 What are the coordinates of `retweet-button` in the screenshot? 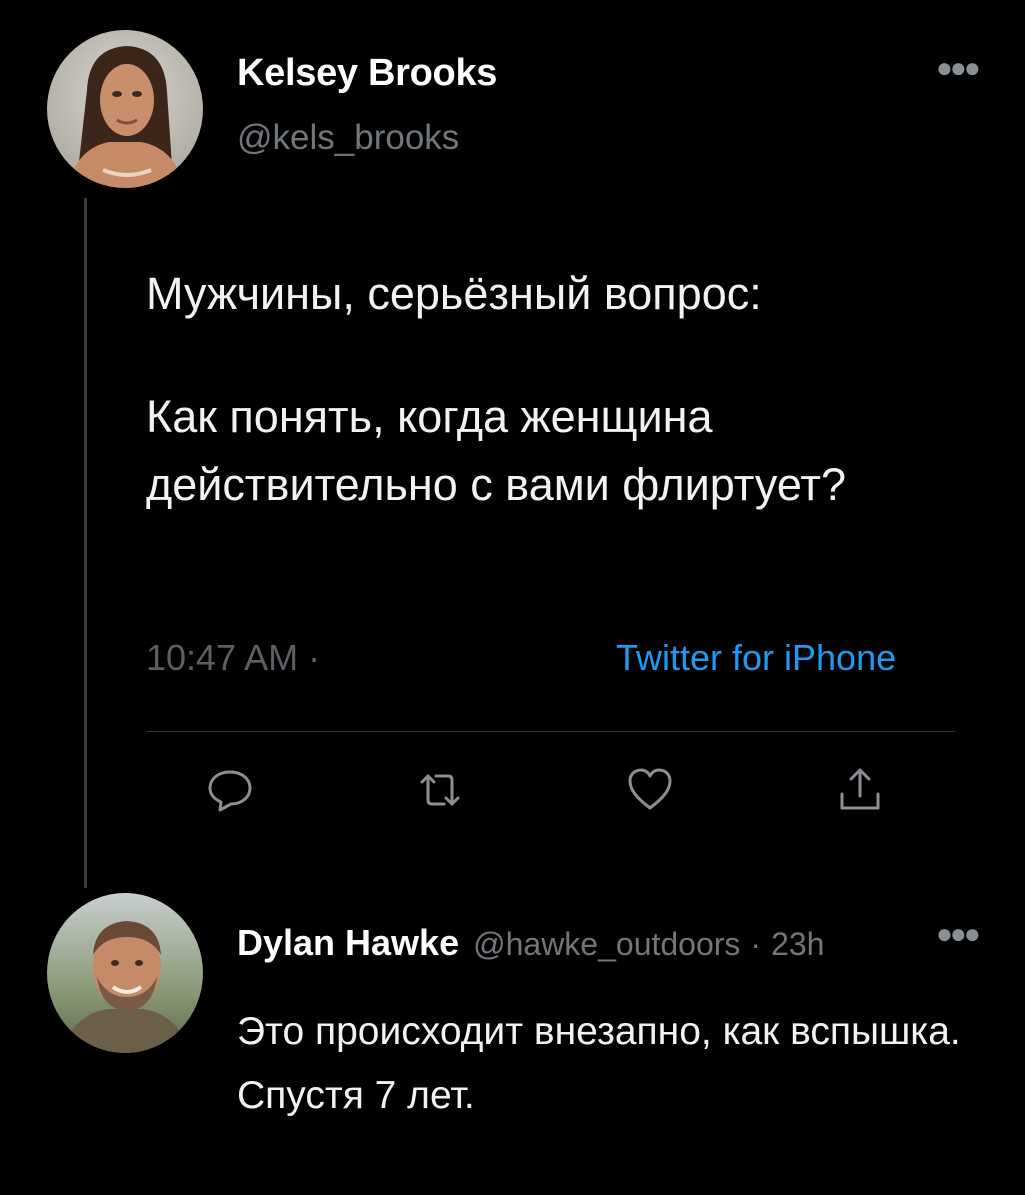 It's located at (440, 790).